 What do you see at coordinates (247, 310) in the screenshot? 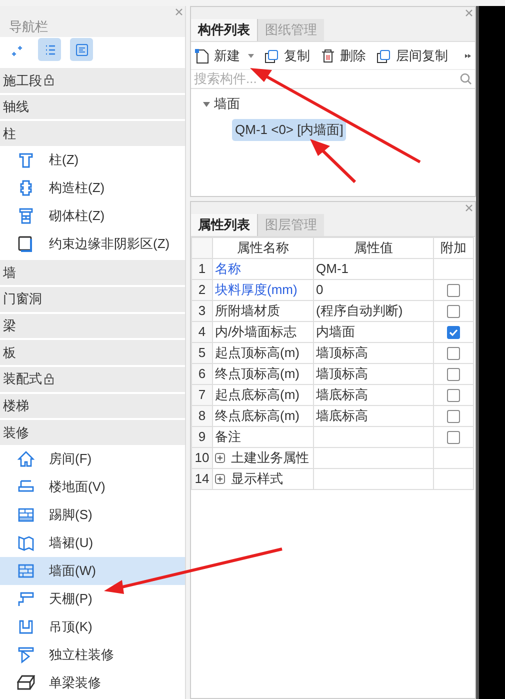
I see `property-name: 所附墙材质` at bounding box center [247, 310].